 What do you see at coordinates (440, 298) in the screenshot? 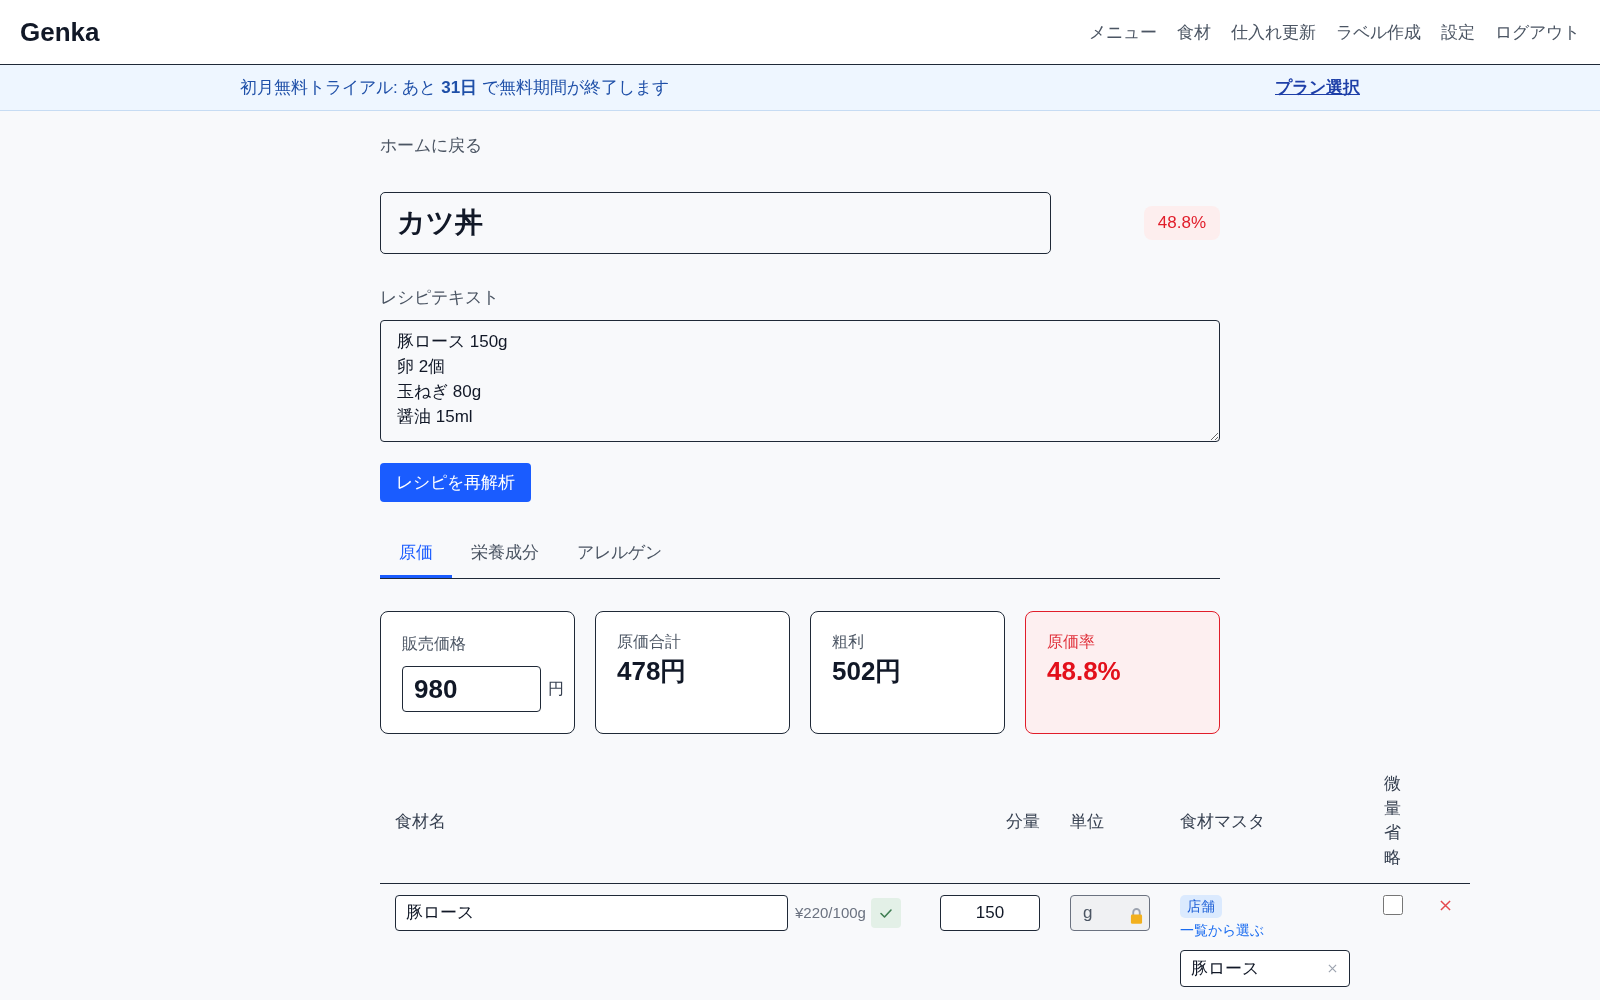
I see `recipe-text-label: レシピテキスト` at bounding box center [440, 298].